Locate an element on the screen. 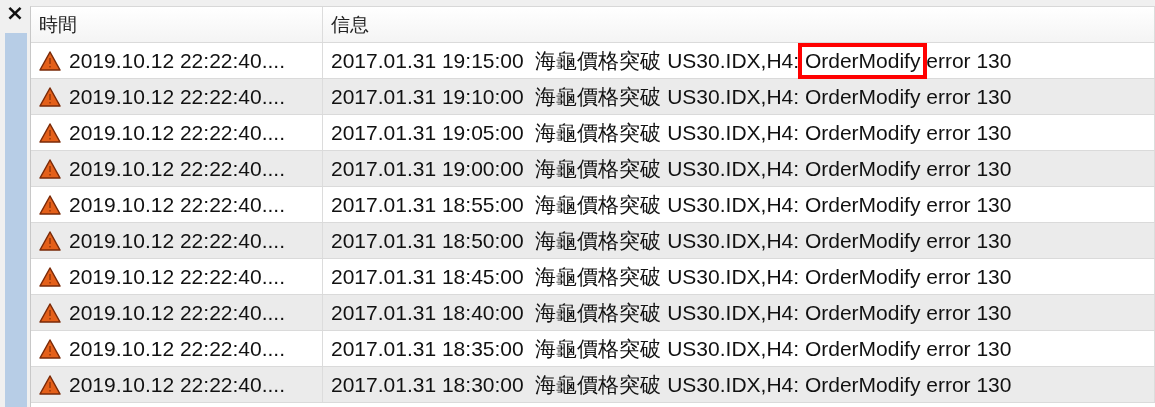 This screenshot has height=407, width=1155. message-text: 2017.01.31 18:45:00 海龜價格突破 US30.IDX,H4: OrderModify error 130 is located at coordinates (671, 276).